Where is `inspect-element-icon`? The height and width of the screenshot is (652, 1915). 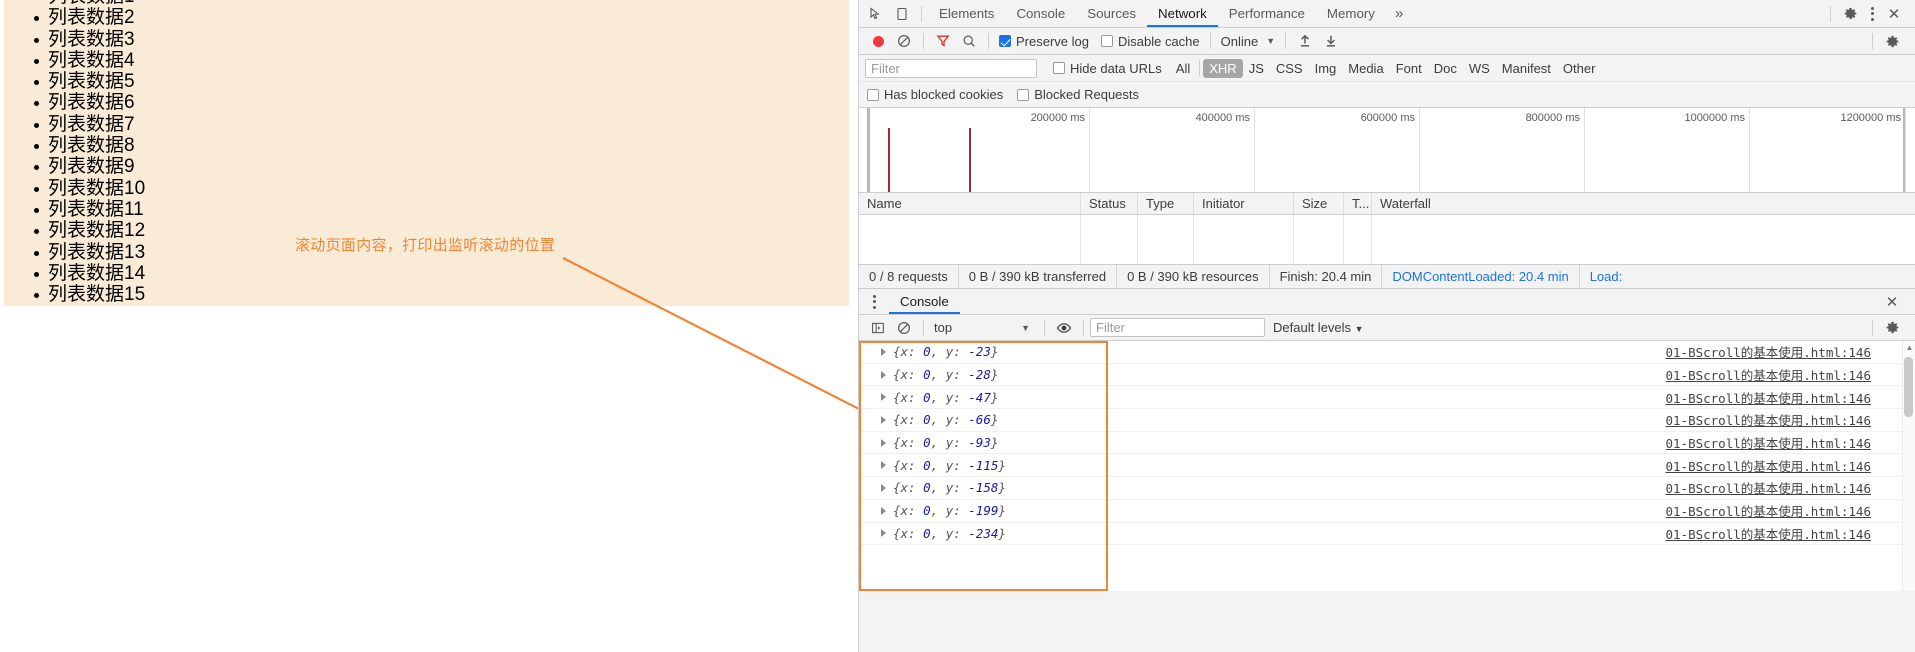
inspect-element-icon is located at coordinates (876, 14).